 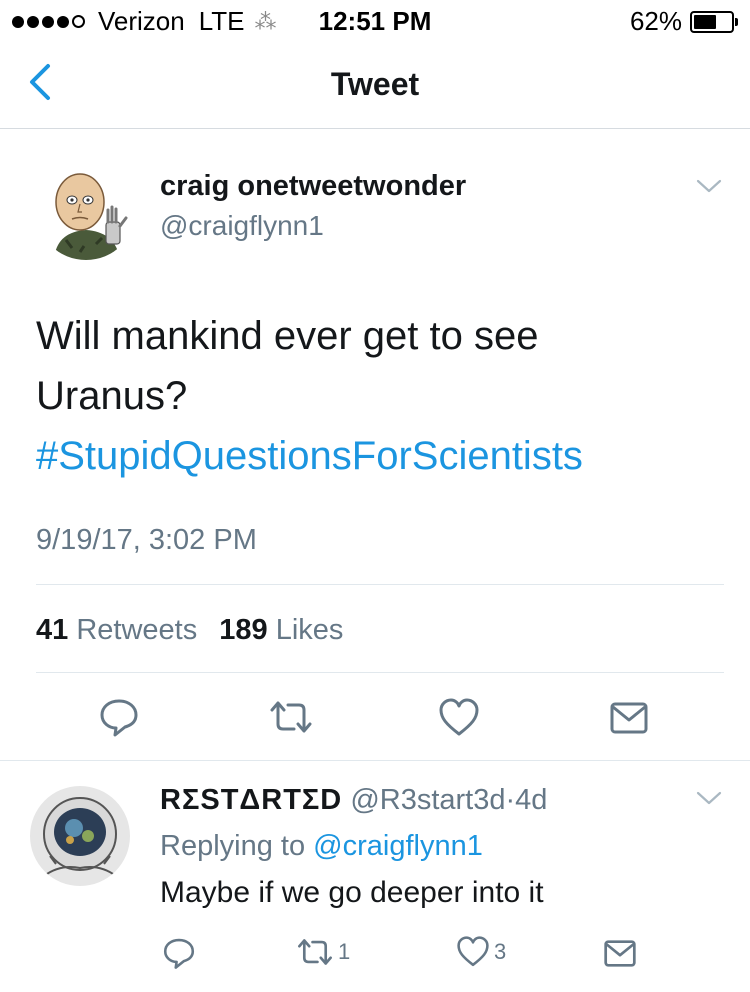 I want to click on page-title: Tweet, so click(x=375, y=84).